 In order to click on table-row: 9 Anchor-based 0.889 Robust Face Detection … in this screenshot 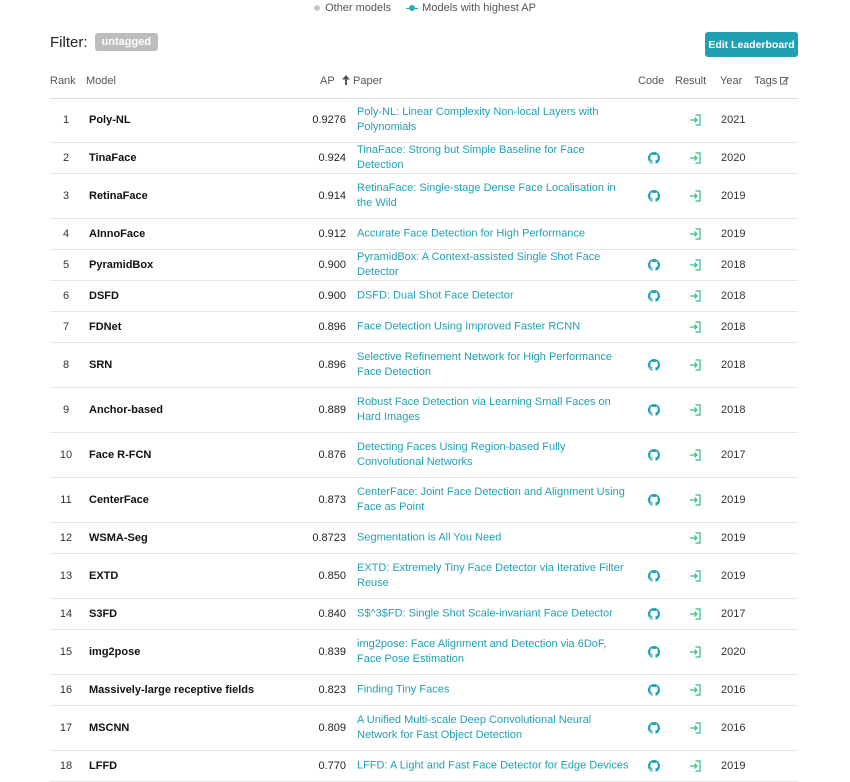, I will do `click(424, 410)`.